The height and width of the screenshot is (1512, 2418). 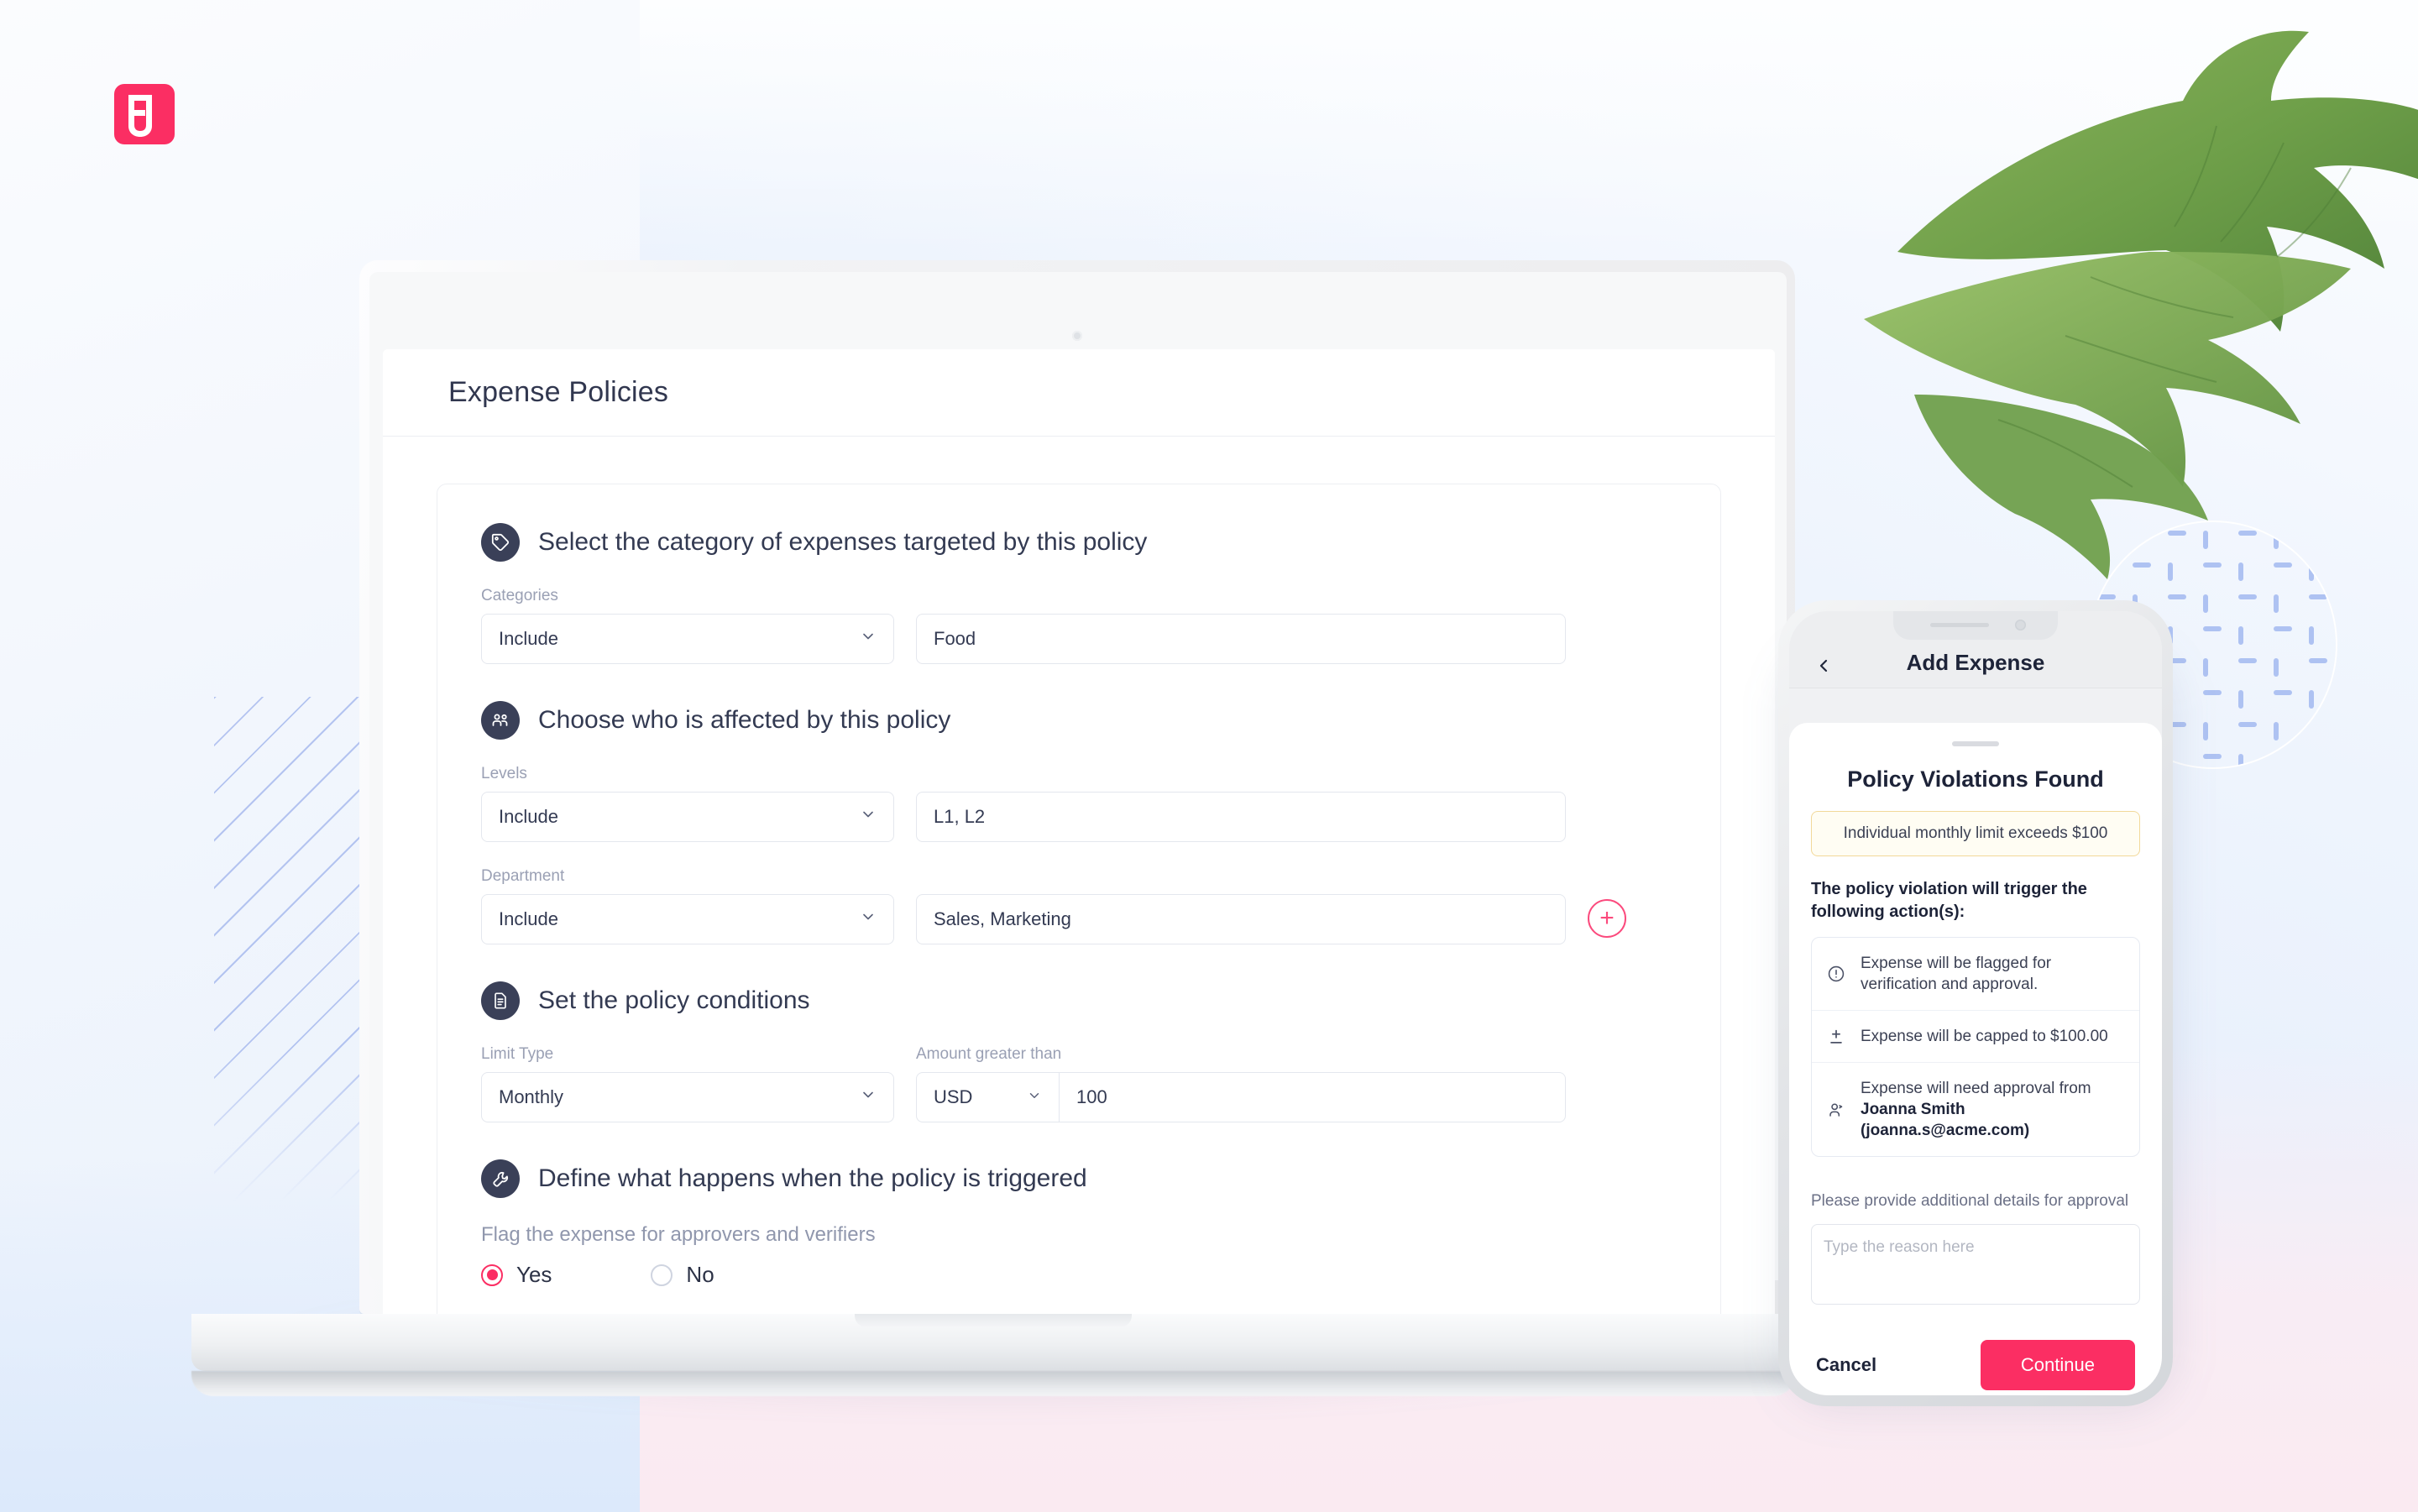 I want to click on department-row: Department Include Sales, Marketing +, so click(x=1079, y=905).